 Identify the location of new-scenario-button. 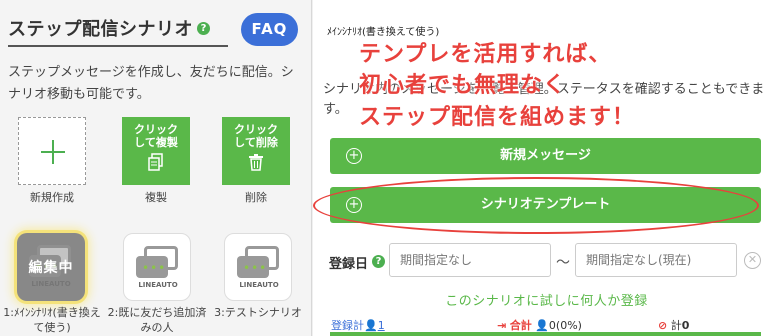
(52, 151).